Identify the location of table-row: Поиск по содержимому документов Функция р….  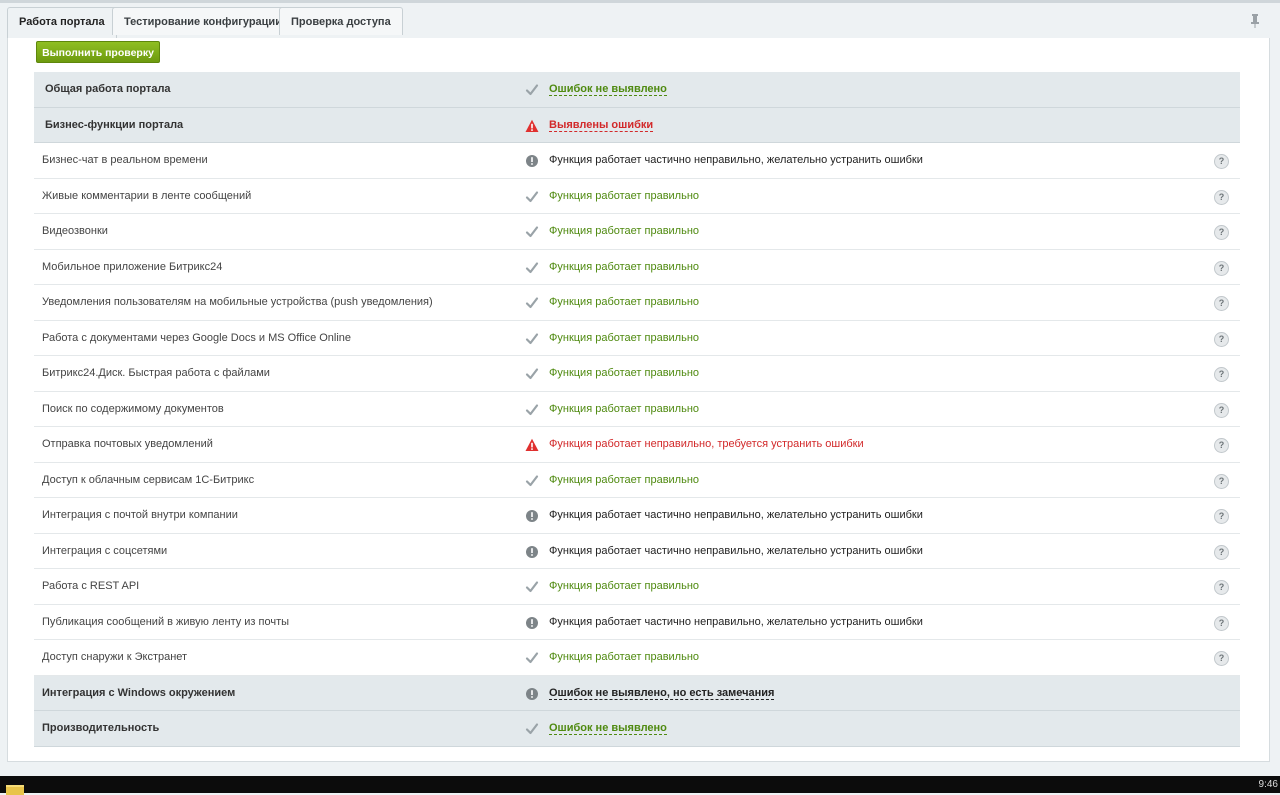
(637, 409).